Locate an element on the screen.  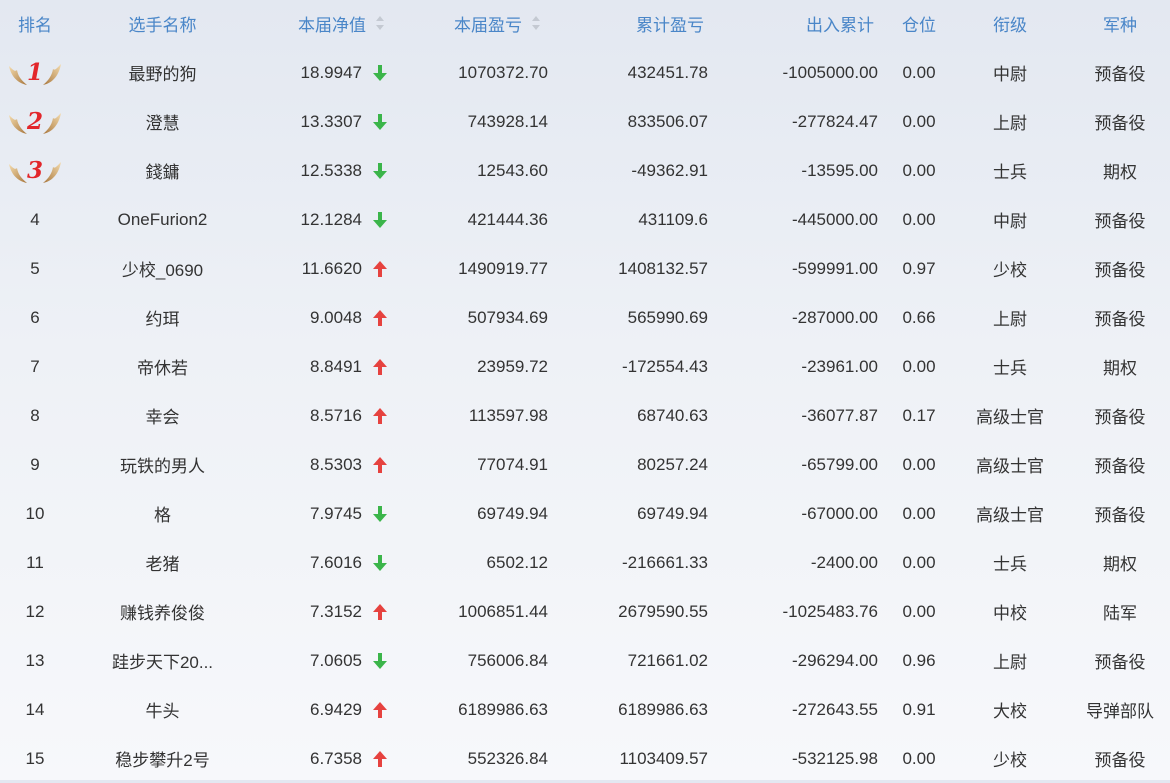
rank-medal: 1 is located at coordinates (35, 73).